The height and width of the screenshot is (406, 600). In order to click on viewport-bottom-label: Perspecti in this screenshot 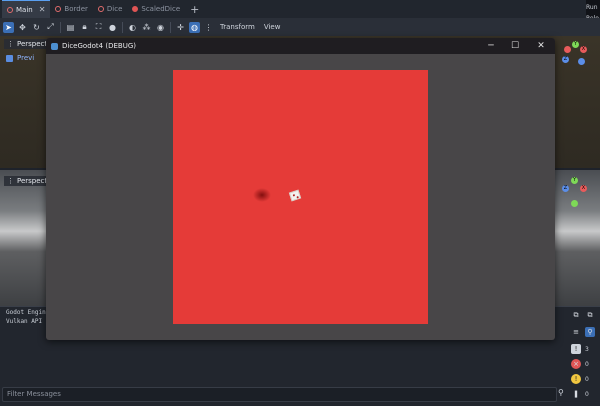, I will do `click(33, 181)`.